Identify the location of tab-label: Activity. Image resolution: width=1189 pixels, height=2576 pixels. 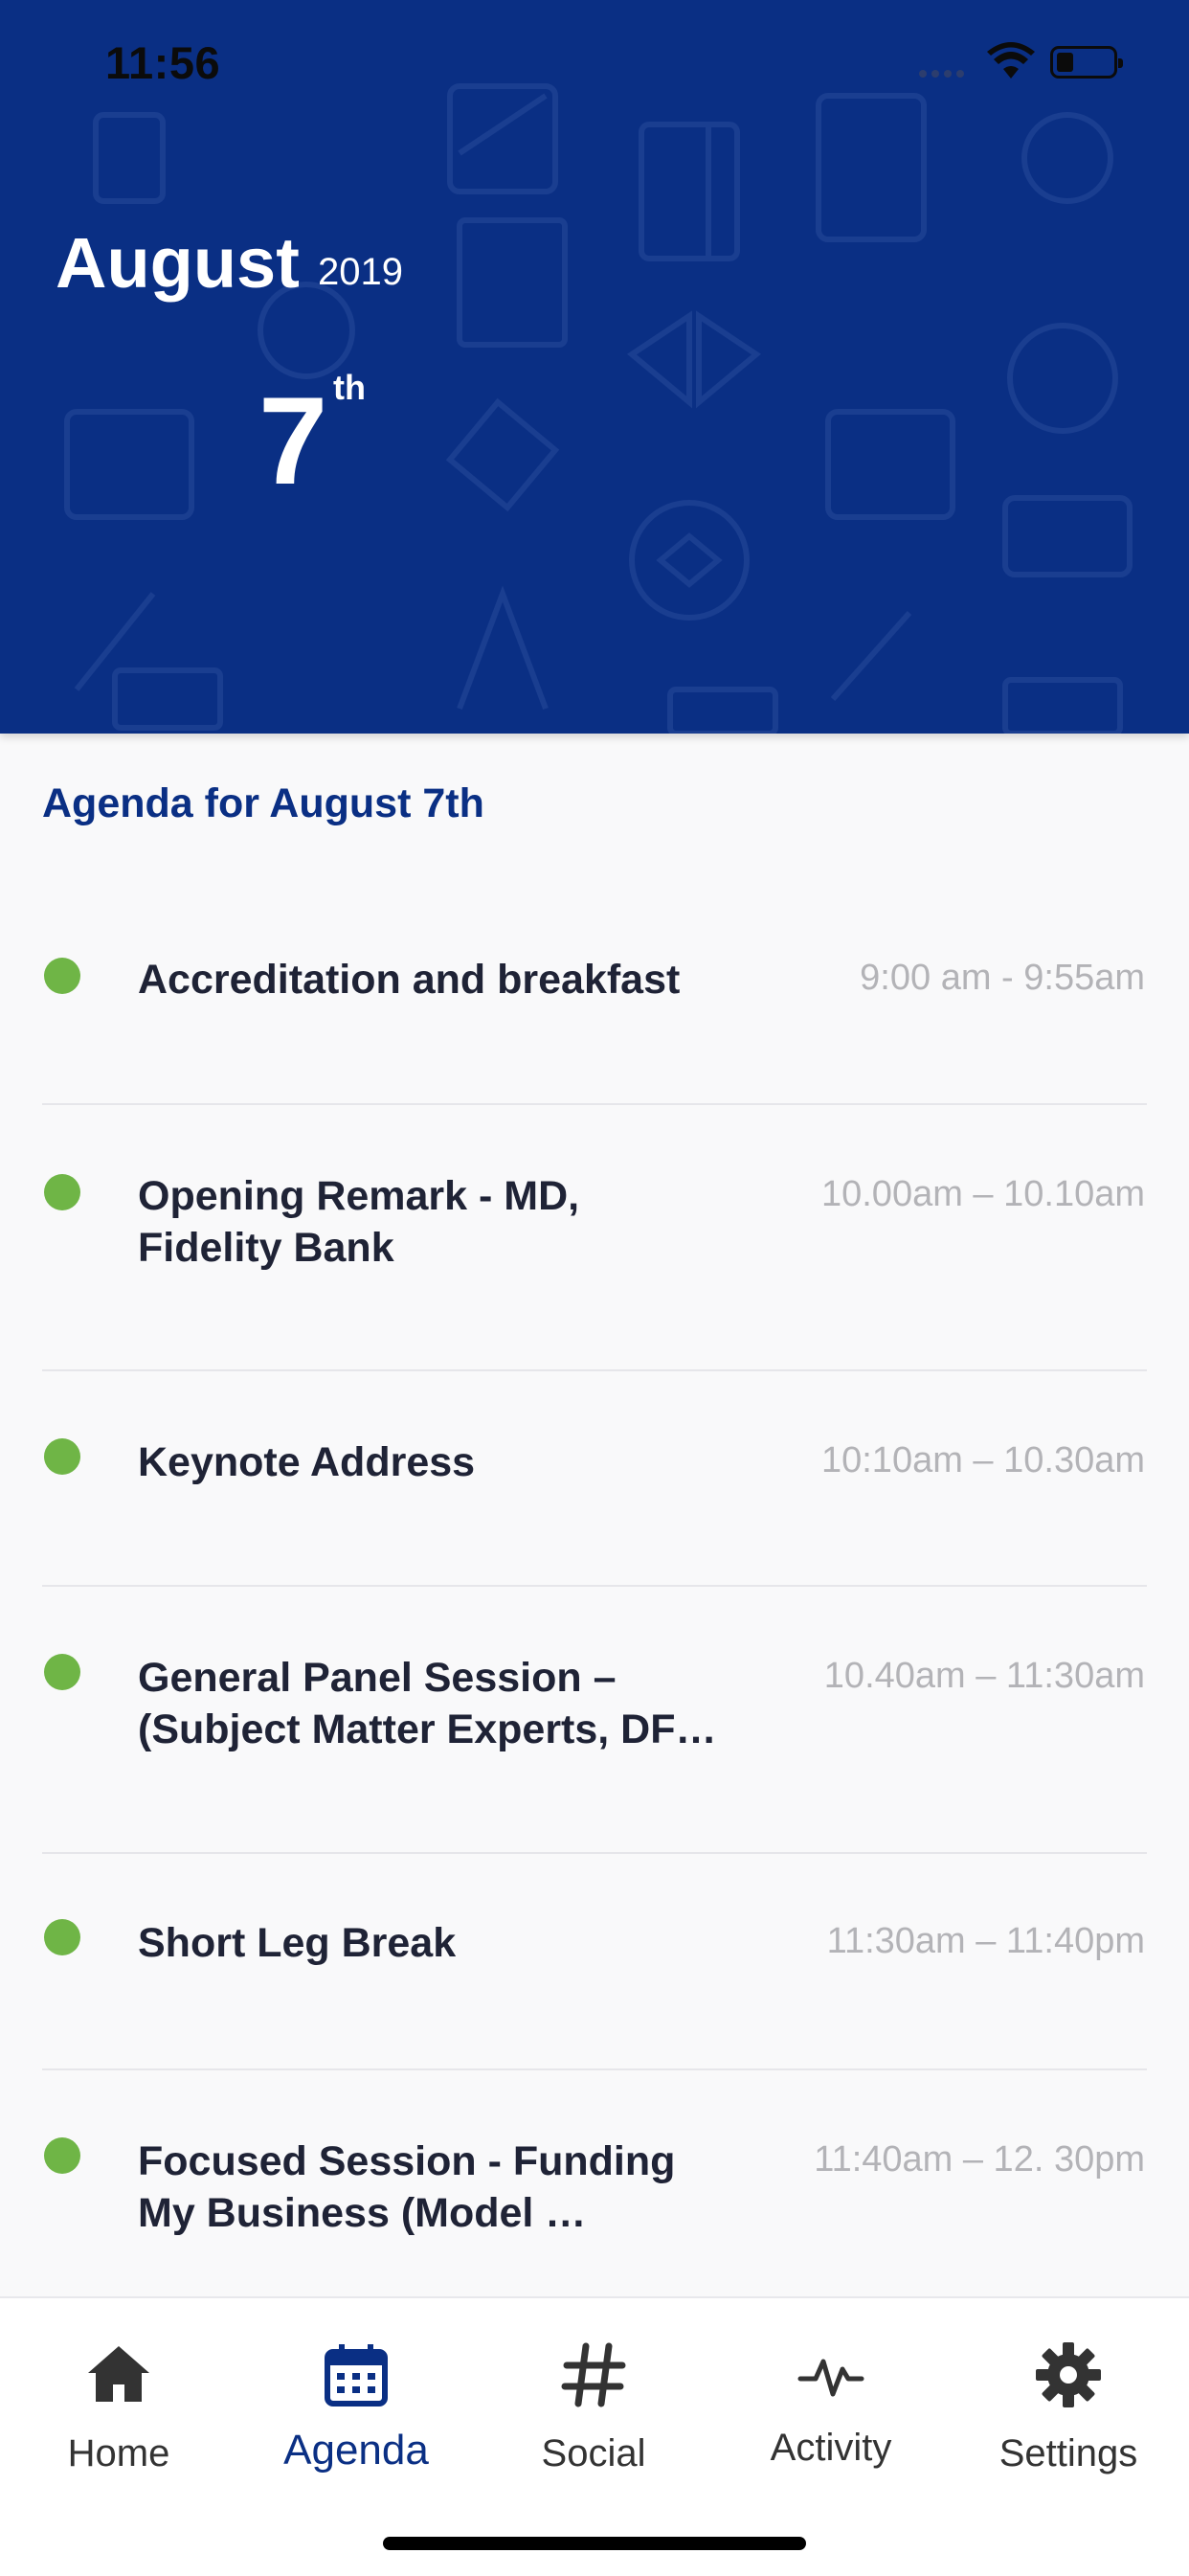
(831, 2448).